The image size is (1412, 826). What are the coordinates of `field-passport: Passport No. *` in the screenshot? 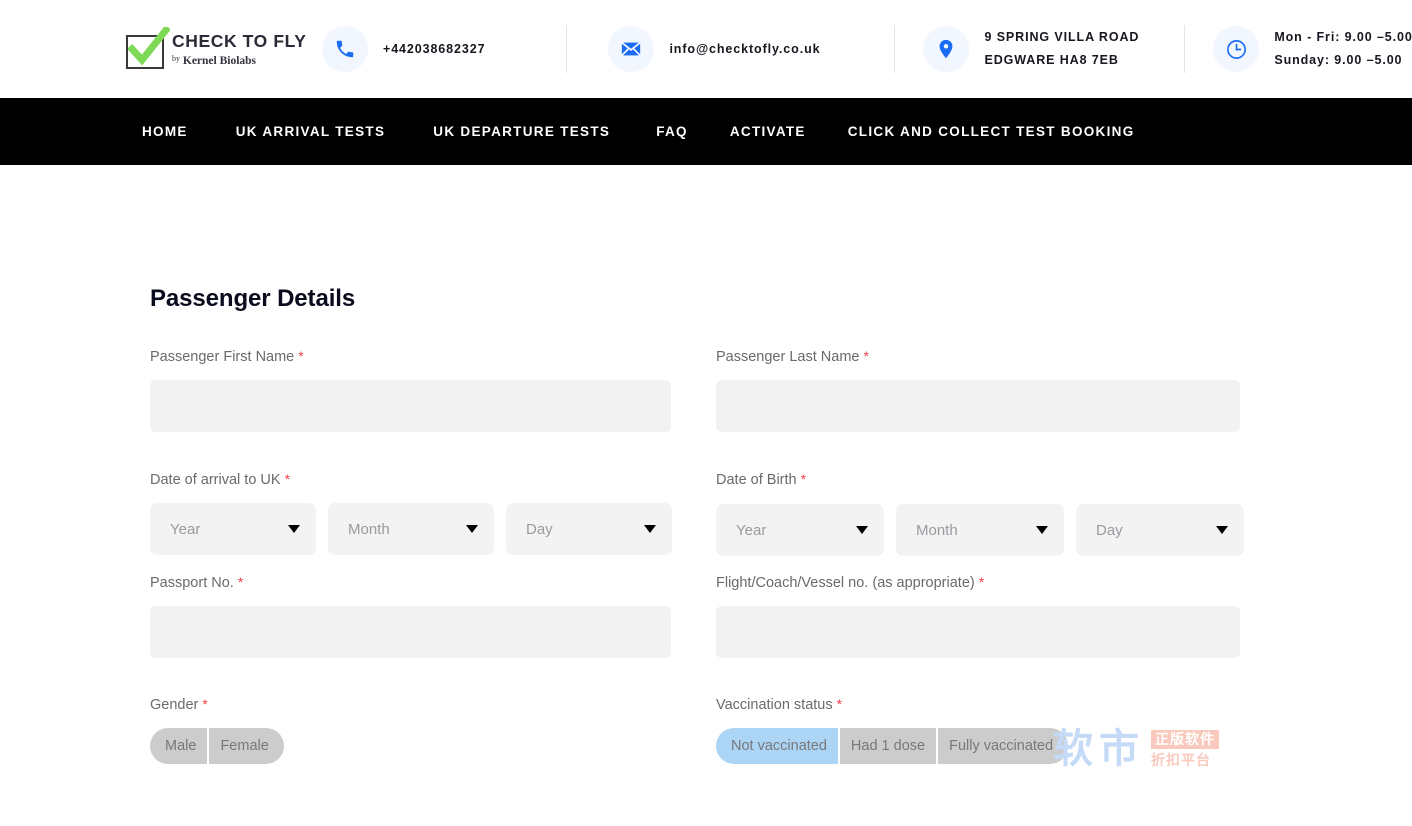 It's located at (433, 615).